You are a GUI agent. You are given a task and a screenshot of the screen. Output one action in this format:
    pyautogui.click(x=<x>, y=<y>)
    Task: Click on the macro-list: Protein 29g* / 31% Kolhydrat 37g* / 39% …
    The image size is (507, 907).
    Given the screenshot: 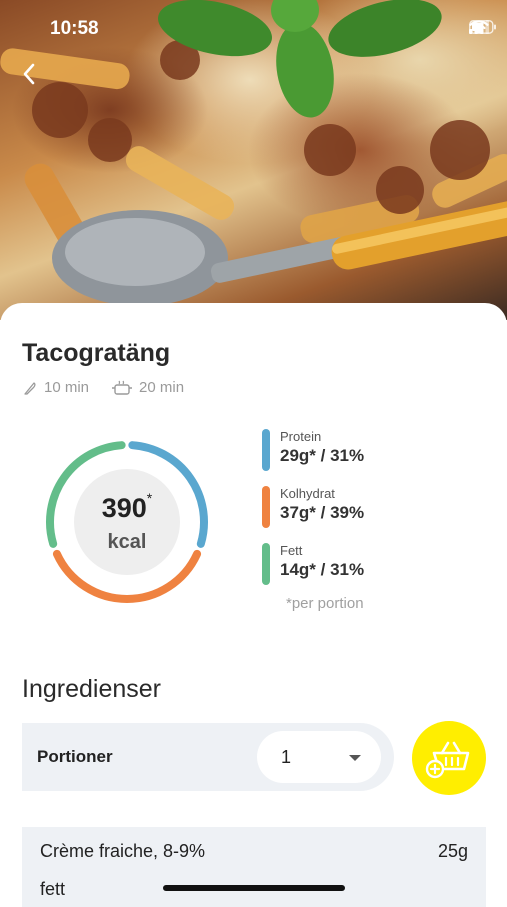 What is the action you would take?
    pyautogui.click(x=313, y=514)
    